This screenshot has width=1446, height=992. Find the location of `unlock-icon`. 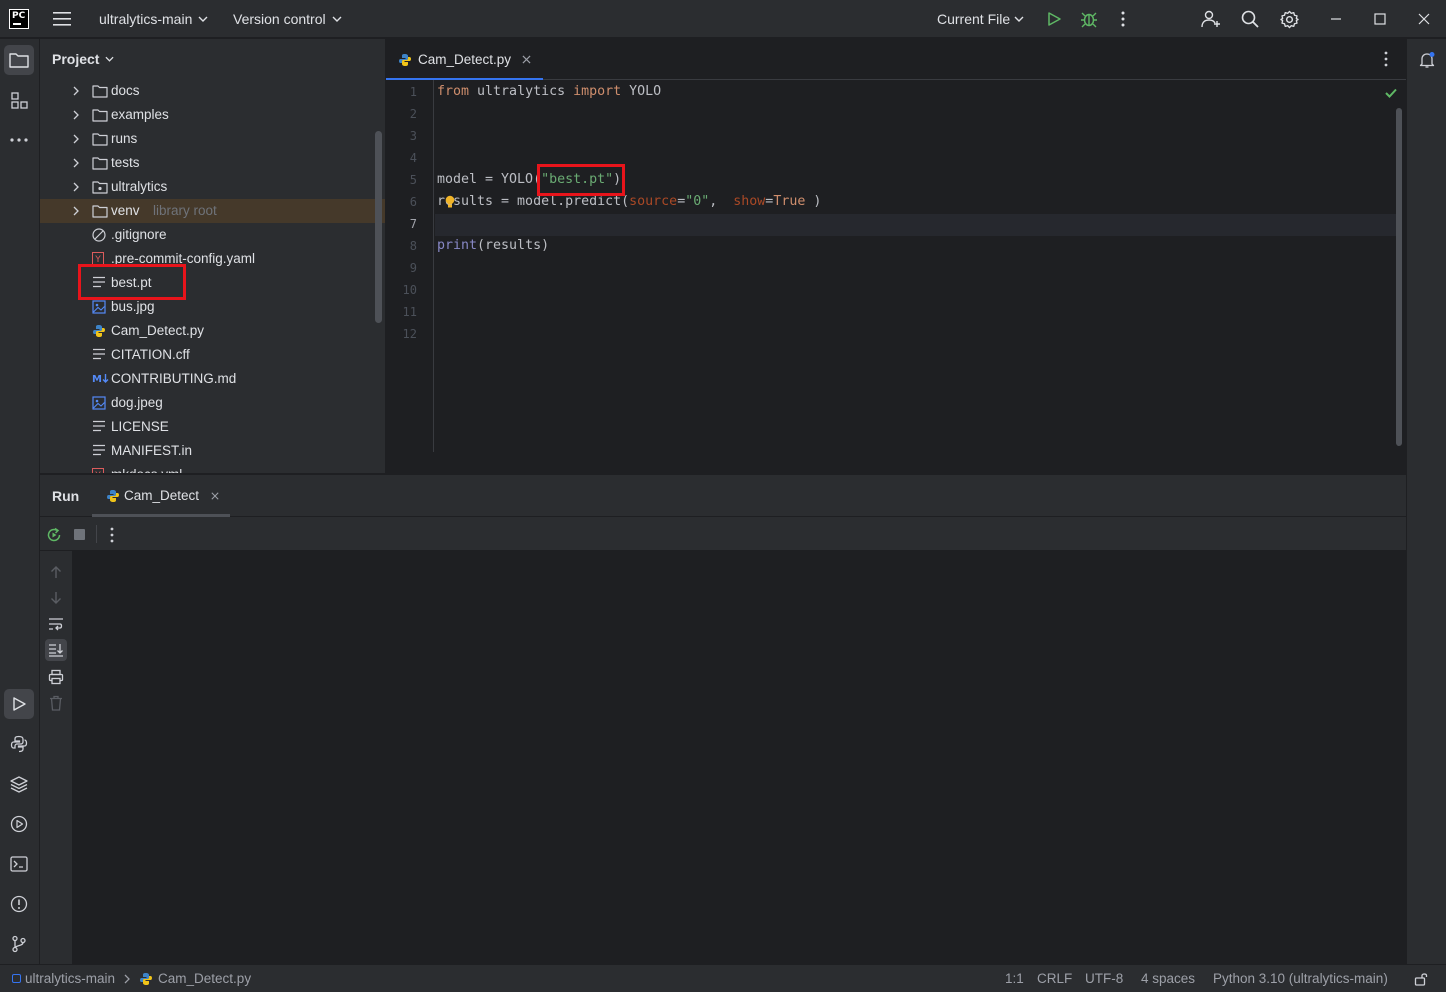

unlock-icon is located at coordinates (1421, 979).